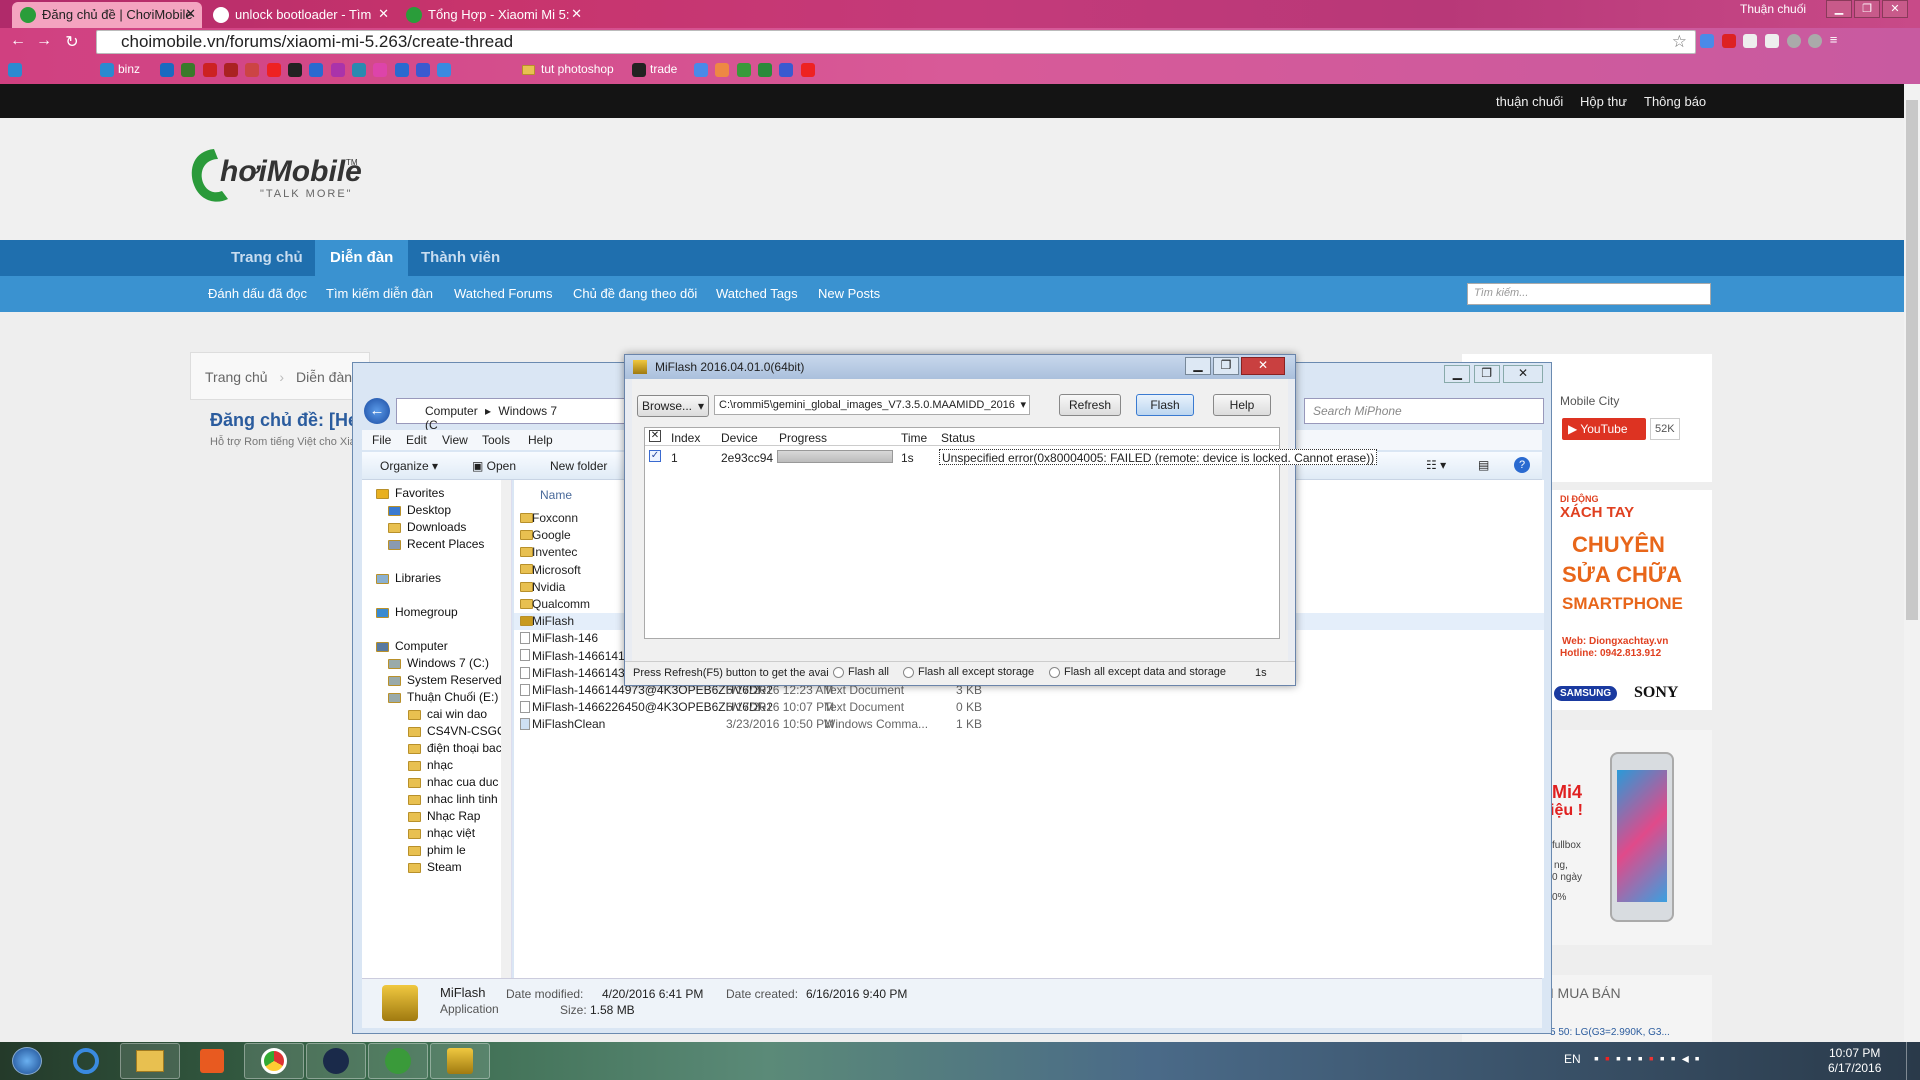 Image resolution: width=1920 pixels, height=1080 pixels. I want to click on taskbar-clock: 10:07 PM 6/17/2016, so click(1854, 1061).